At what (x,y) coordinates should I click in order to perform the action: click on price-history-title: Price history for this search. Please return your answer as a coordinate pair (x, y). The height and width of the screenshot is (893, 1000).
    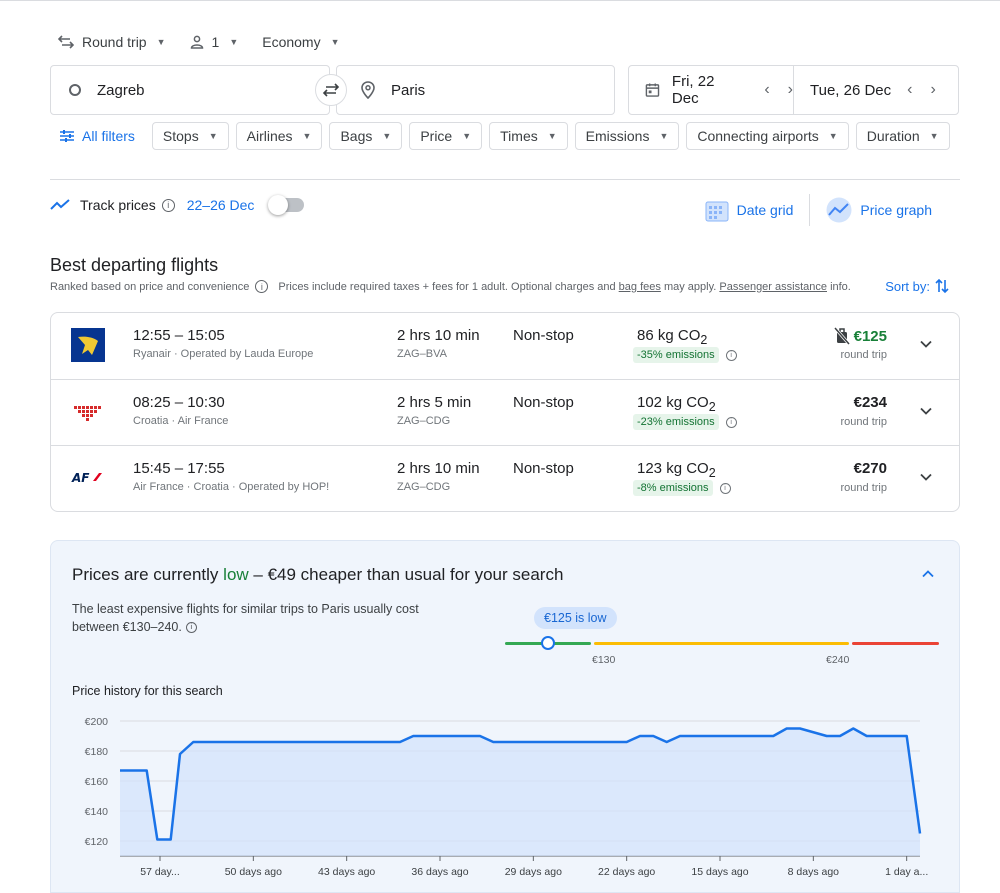
    Looking at the image, I should click on (147, 691).